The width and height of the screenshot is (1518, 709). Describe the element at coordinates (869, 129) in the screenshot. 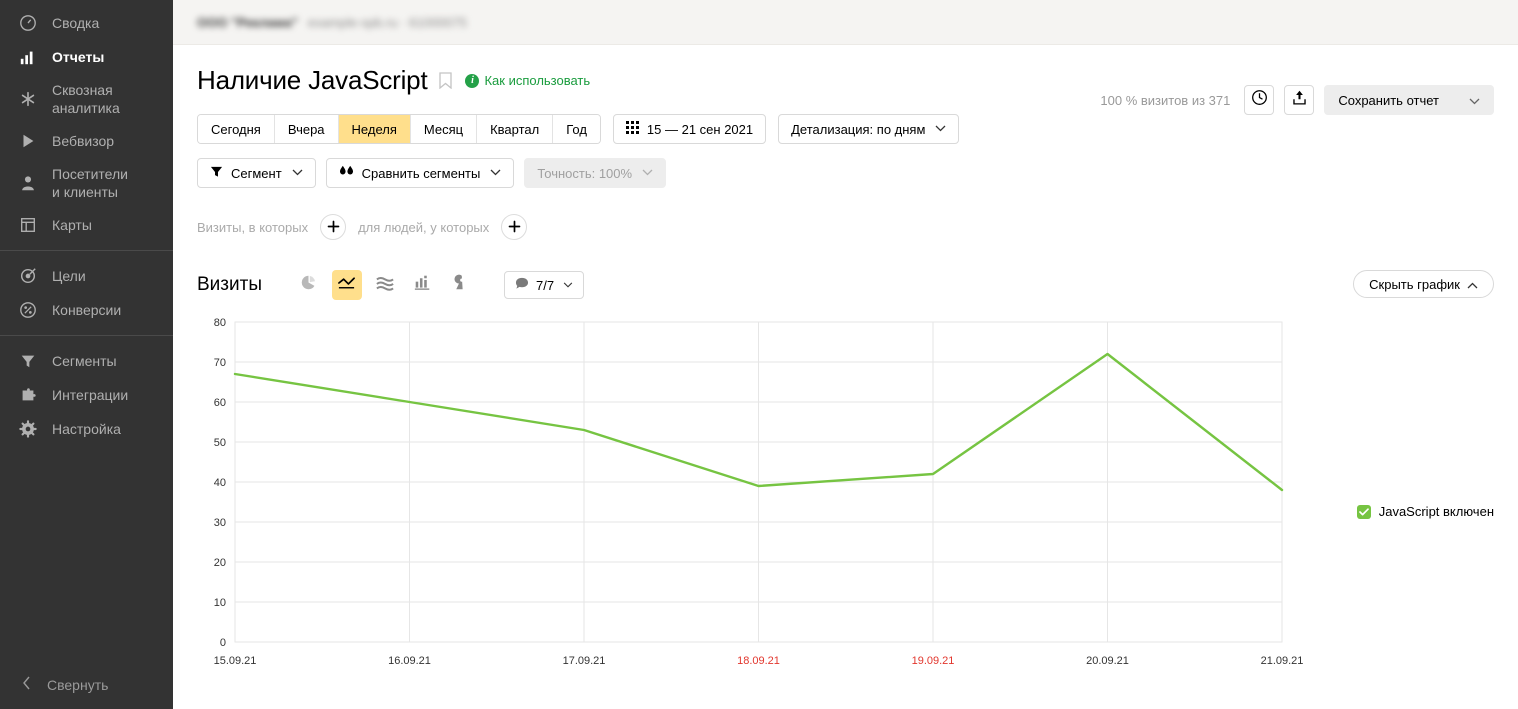

I see `detail-level-dropdown: Детализация: по дням` at that location.